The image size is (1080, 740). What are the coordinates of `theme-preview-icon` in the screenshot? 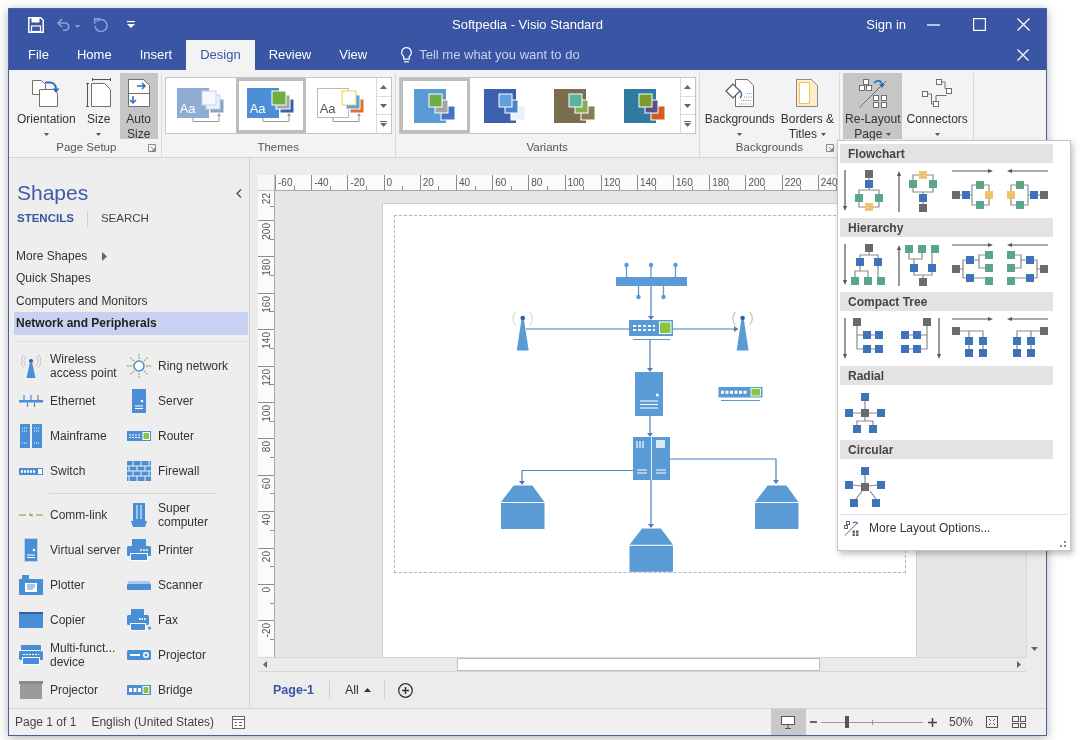 It's located at (340, 105).